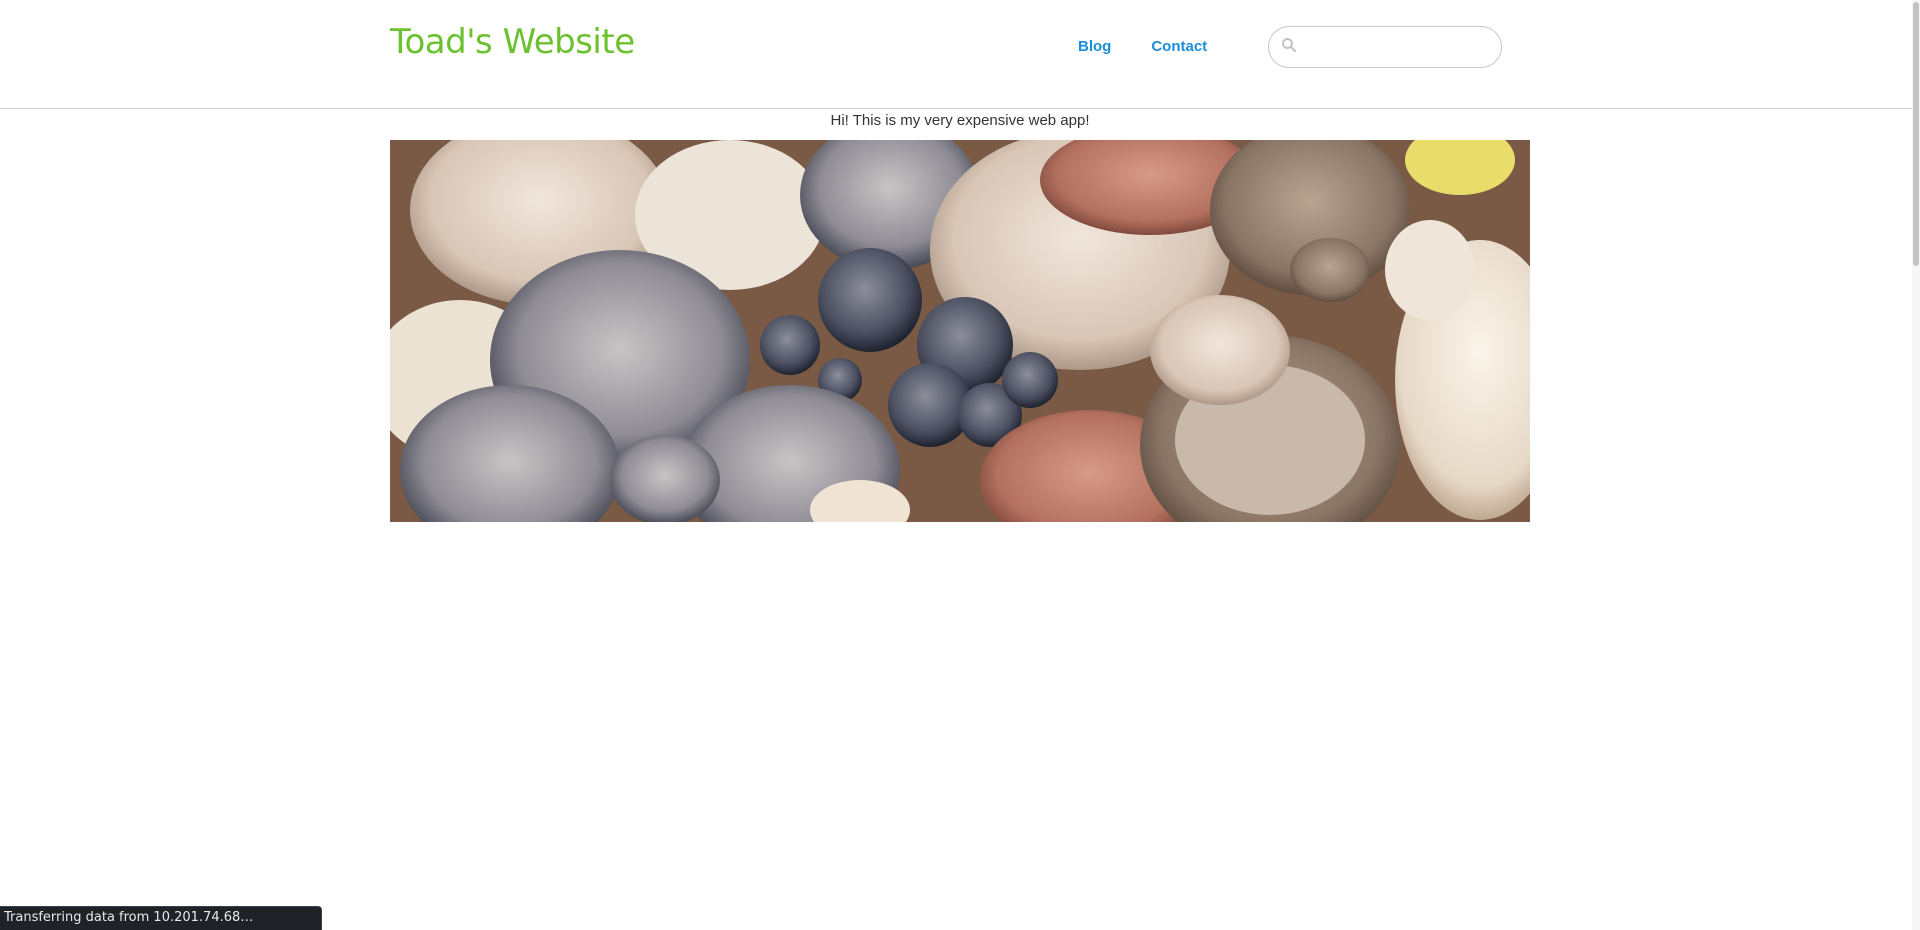 This screenshot has width=1920, height=930. I want to click on scrollbar-thumb, so click(1916, 134).